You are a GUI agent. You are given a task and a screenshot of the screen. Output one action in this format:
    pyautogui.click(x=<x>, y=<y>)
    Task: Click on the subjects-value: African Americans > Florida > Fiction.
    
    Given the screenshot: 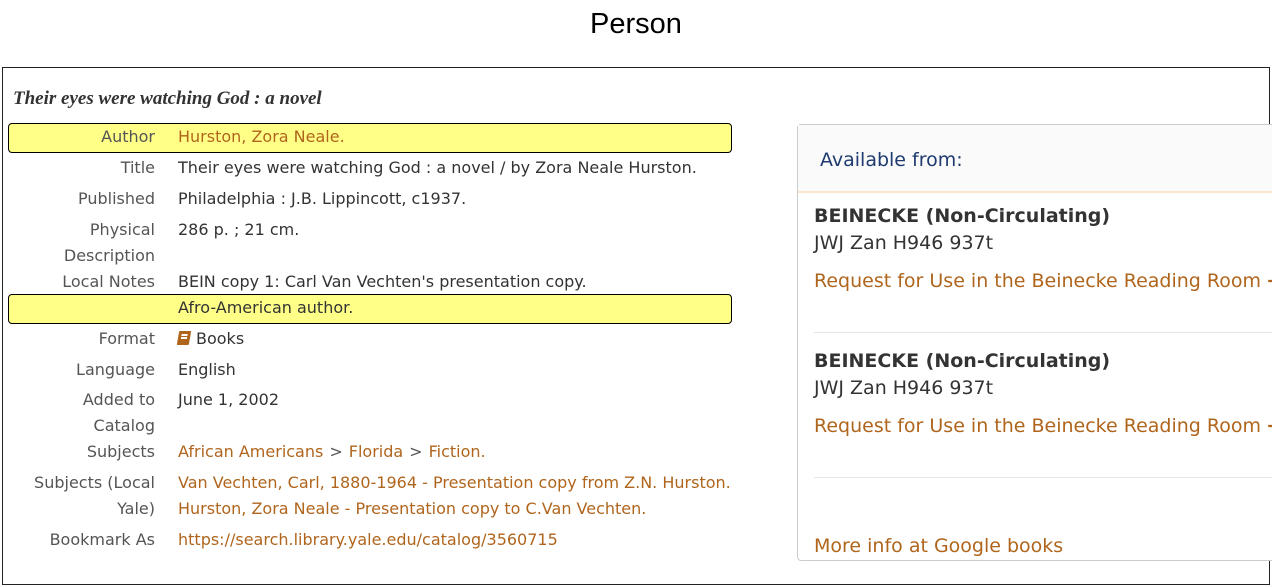 What is the action you would take?
    pyautogui.click(x=332, y=452)
    